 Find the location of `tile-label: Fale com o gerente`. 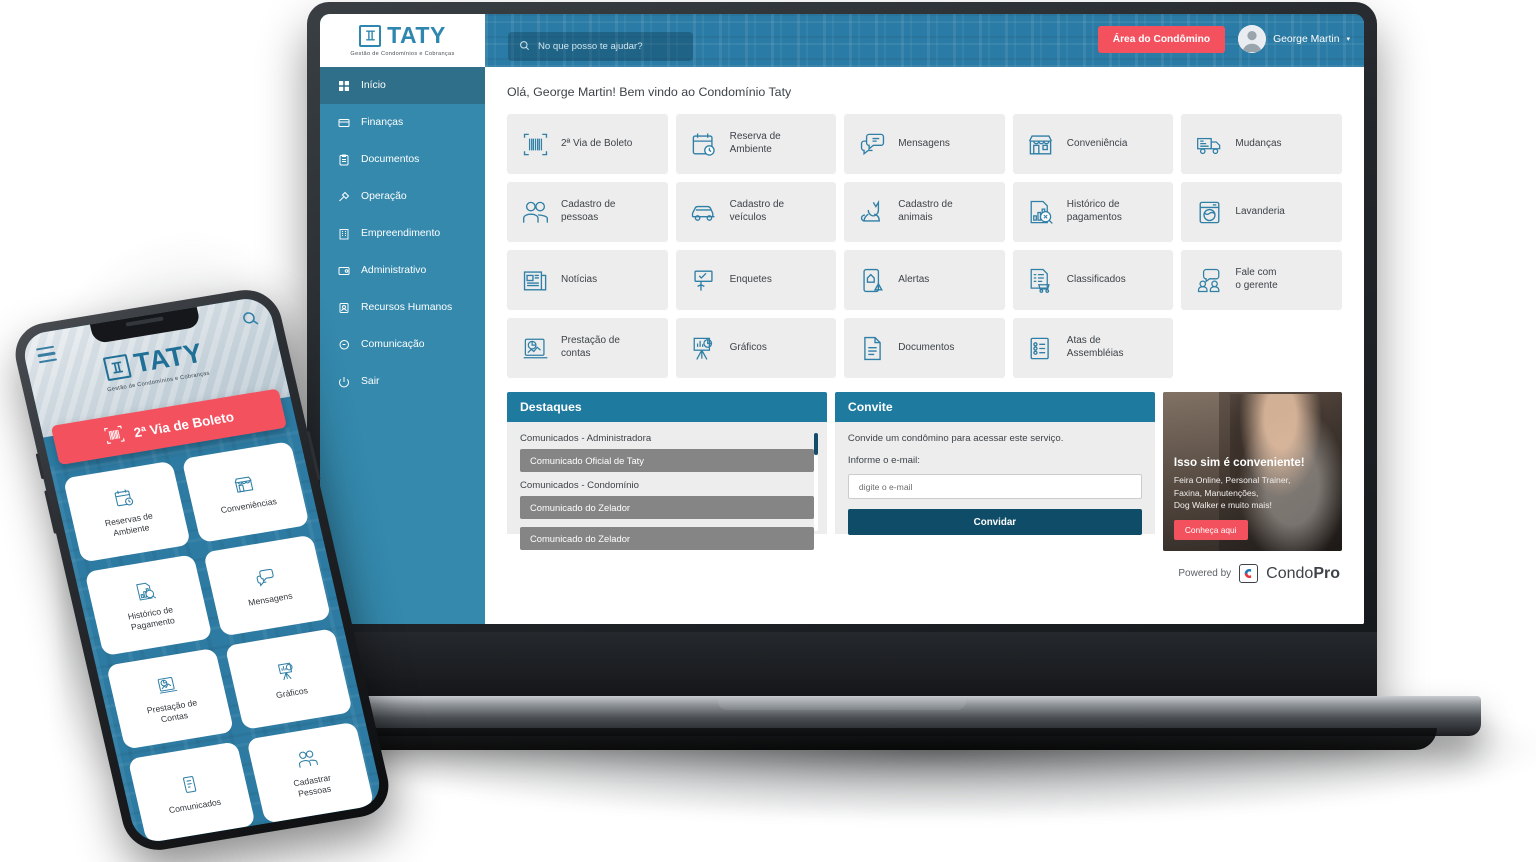

tile-label: Fale com o gerente is located at coordinates (1256, 279).